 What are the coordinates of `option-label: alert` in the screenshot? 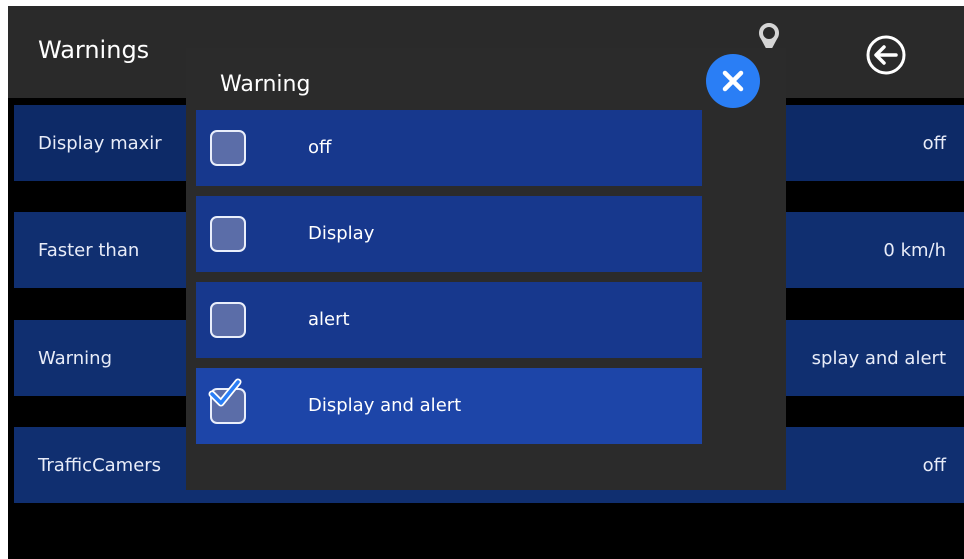 It's located at (329, 319).